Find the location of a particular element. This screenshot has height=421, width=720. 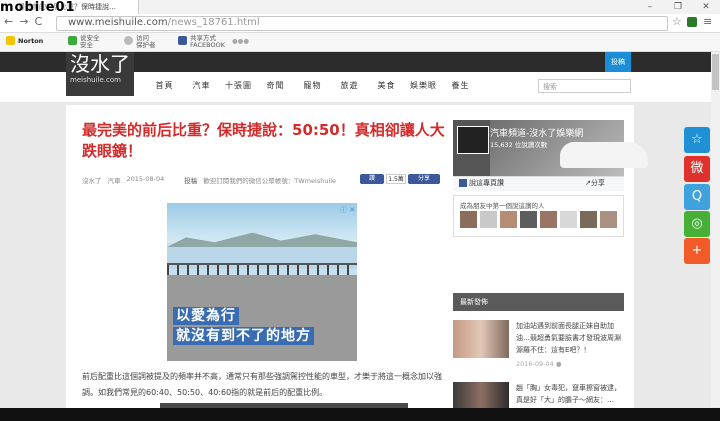

article-title: 最完美的前后比重？保時捷說：50:50！真相卻讓人大跌眼鏡！ is located at coordinates (263, 140).